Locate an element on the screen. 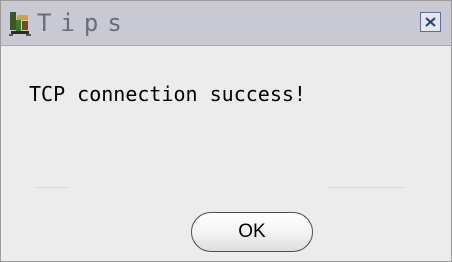  close-x-icon is located at coordinates (430, 22).